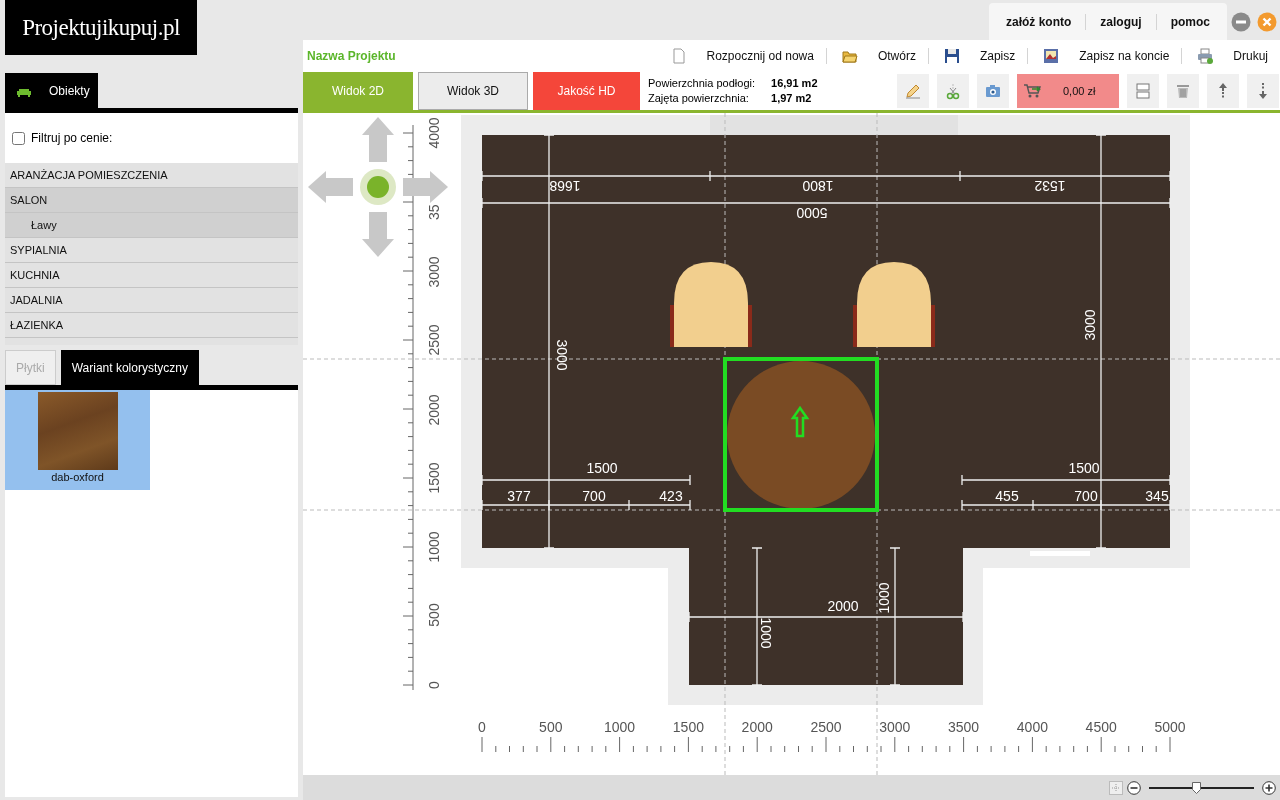  What do you see at coordinates (473, 91) in the screenshot?
I see `view-tab: Widok 3D` at bounding box center [473, 91].